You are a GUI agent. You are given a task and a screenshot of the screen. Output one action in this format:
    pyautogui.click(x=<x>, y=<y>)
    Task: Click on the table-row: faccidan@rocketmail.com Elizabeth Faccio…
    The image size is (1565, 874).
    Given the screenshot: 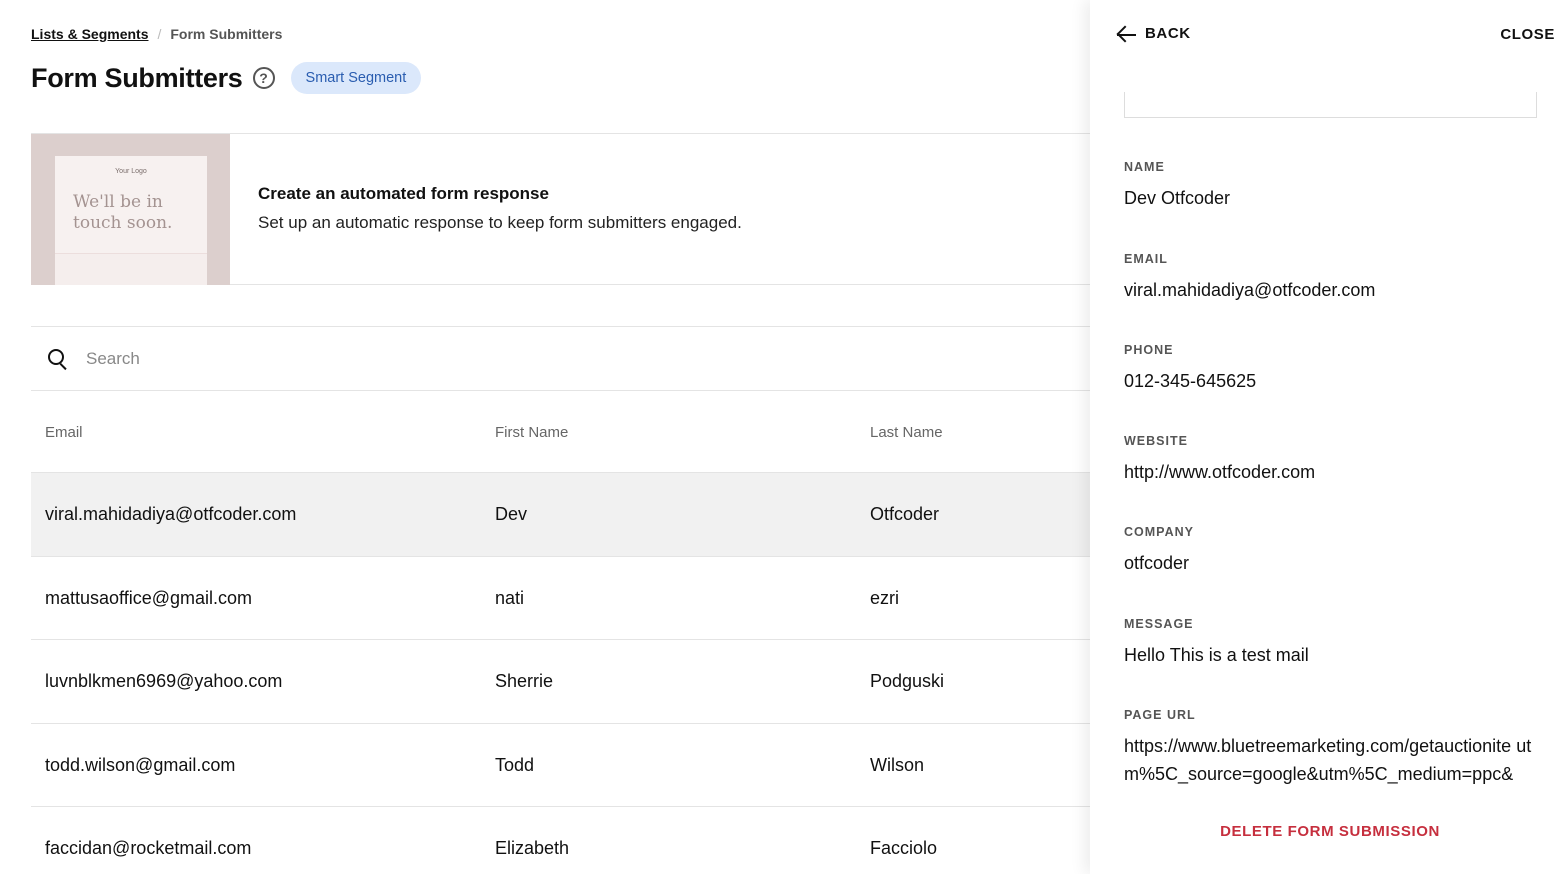 What is the action you would take?
    pyautogui.click(x=560, y=840)
    